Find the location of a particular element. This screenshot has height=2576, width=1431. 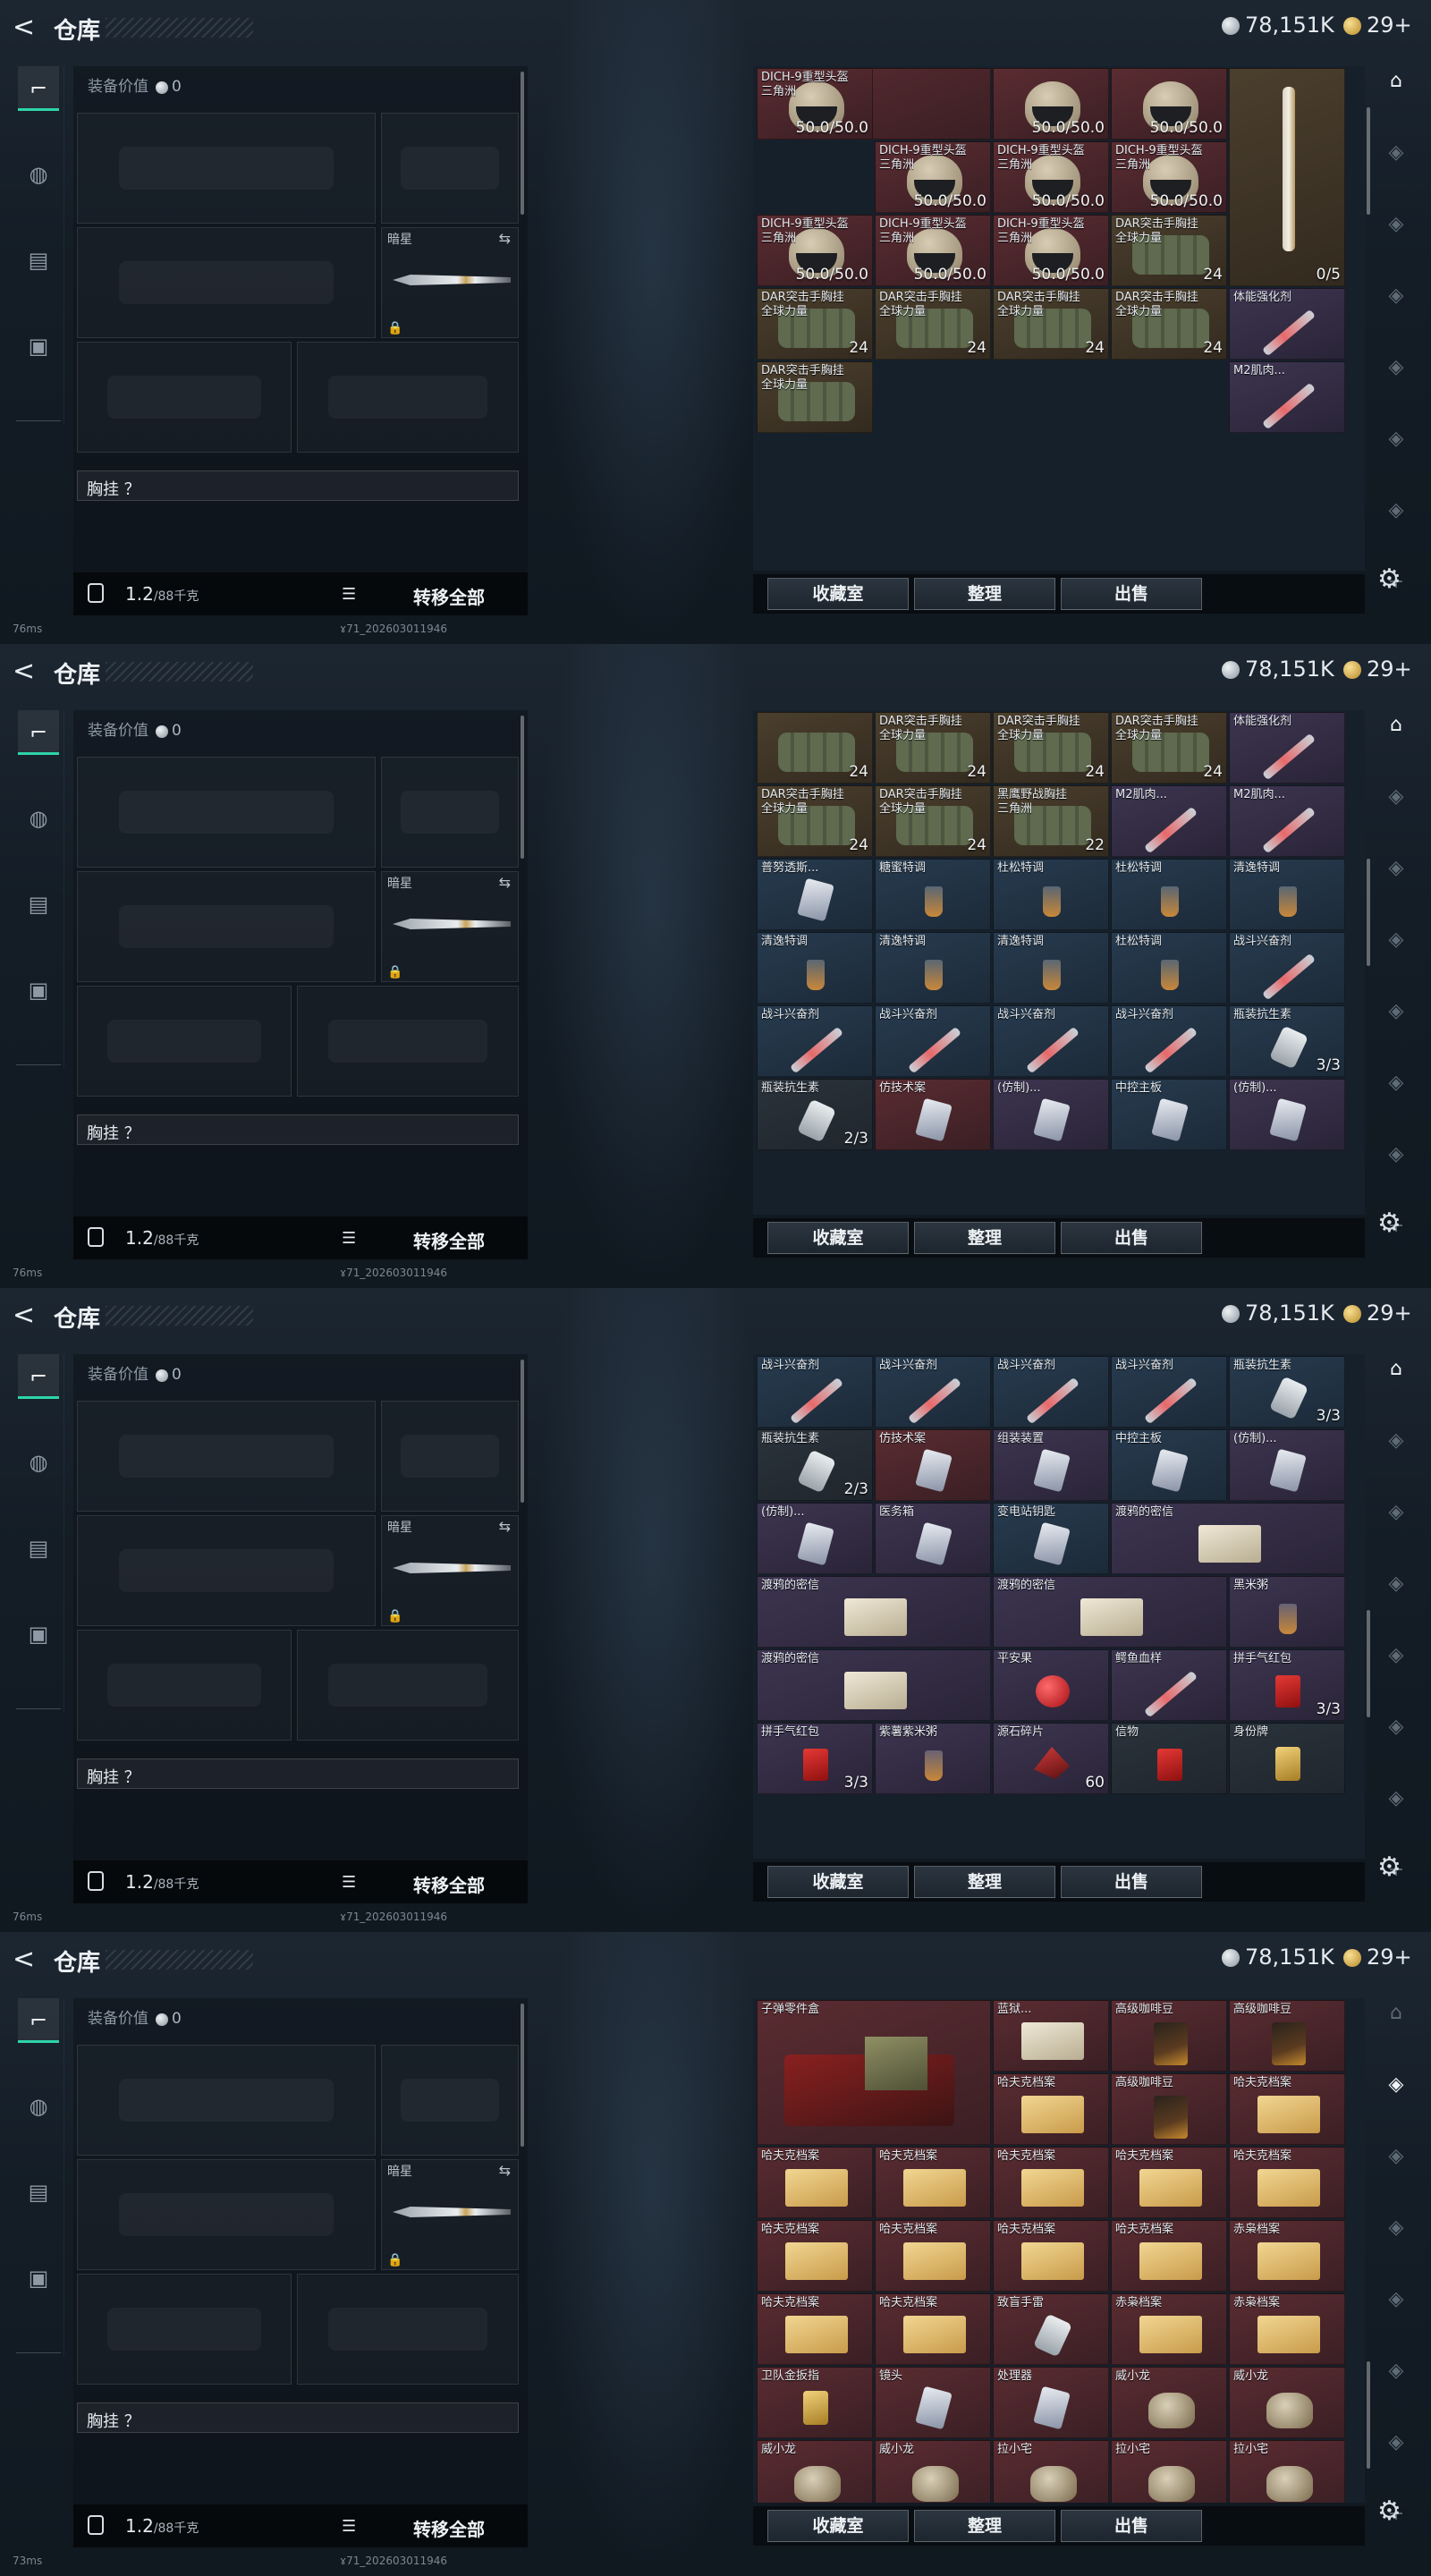

storage-tab-icon: ⌂ is located at coordinates (1396, 81).